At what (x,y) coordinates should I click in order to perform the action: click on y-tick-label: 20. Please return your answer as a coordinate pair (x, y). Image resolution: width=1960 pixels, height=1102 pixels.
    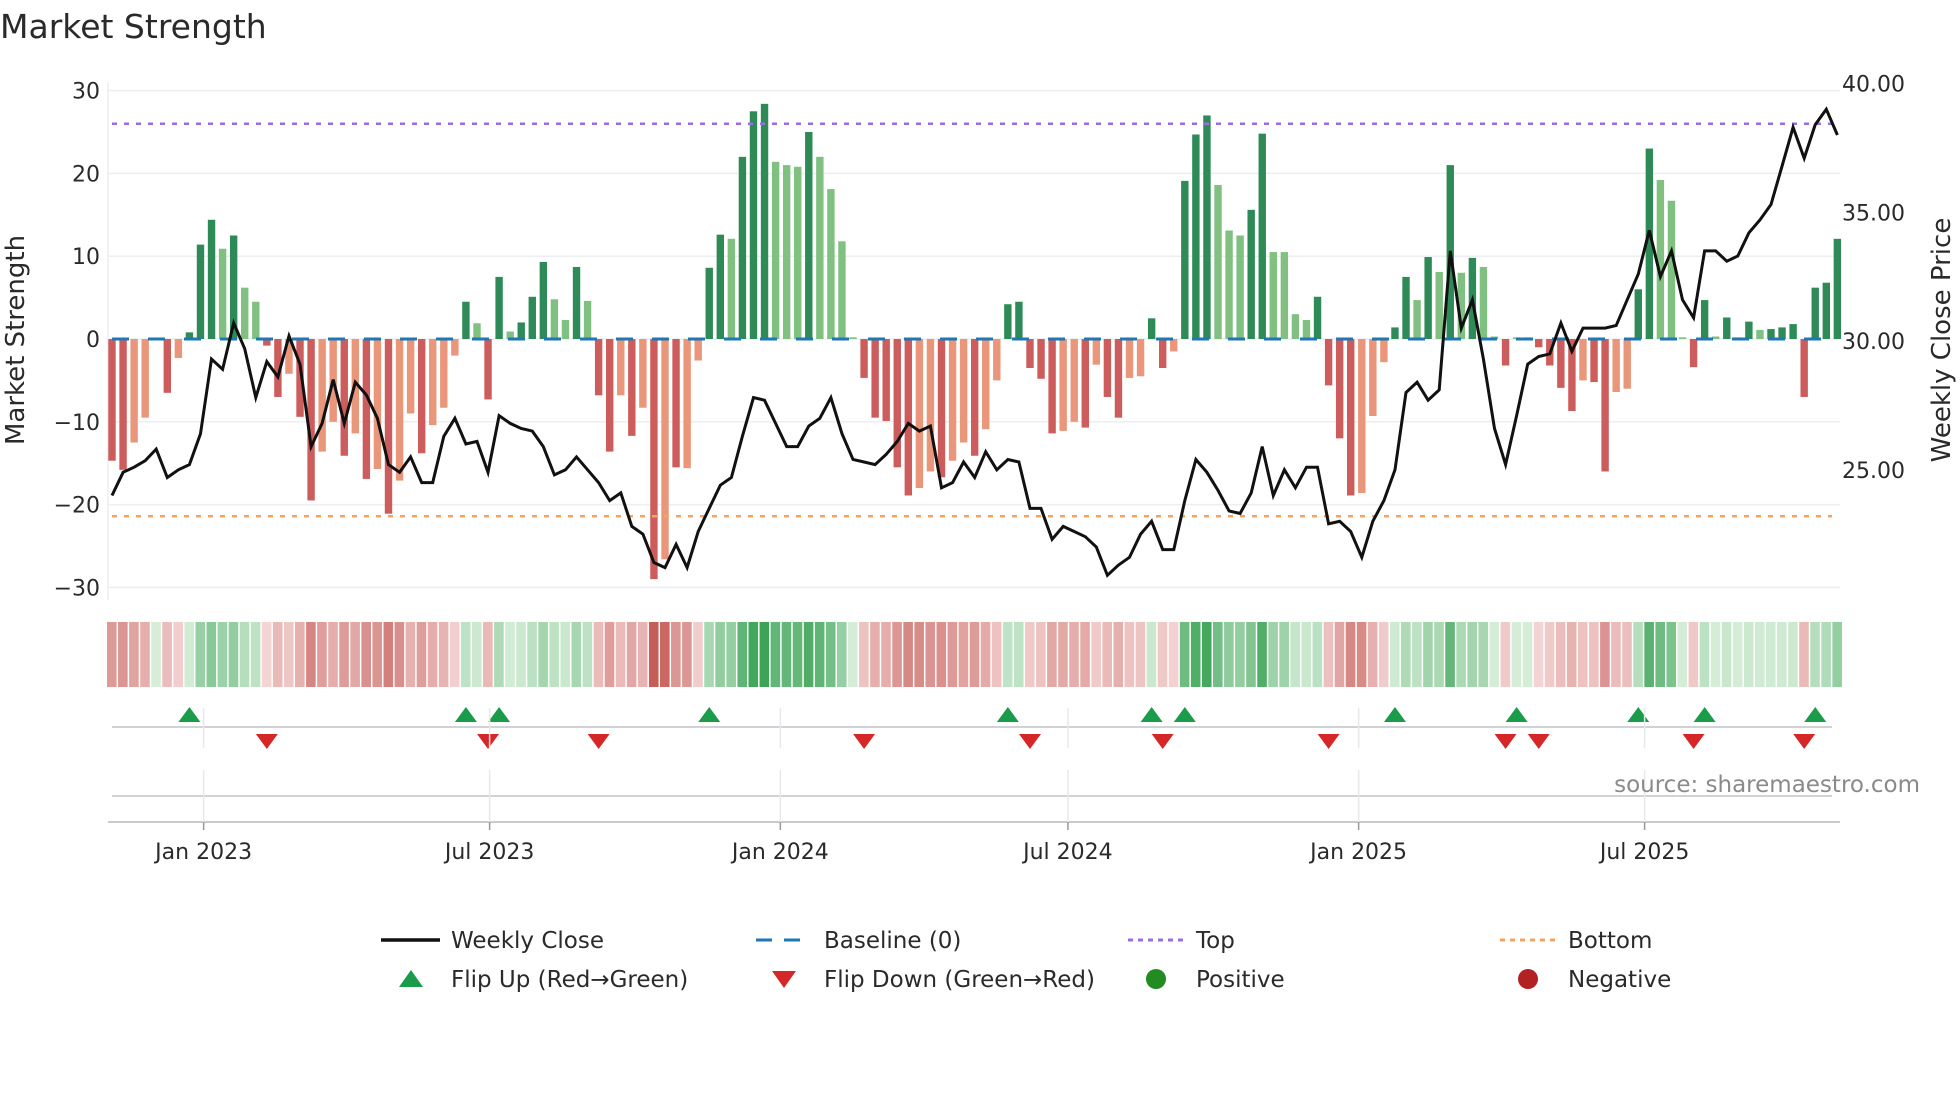
    Looking at the image, I should click on (86, 174).